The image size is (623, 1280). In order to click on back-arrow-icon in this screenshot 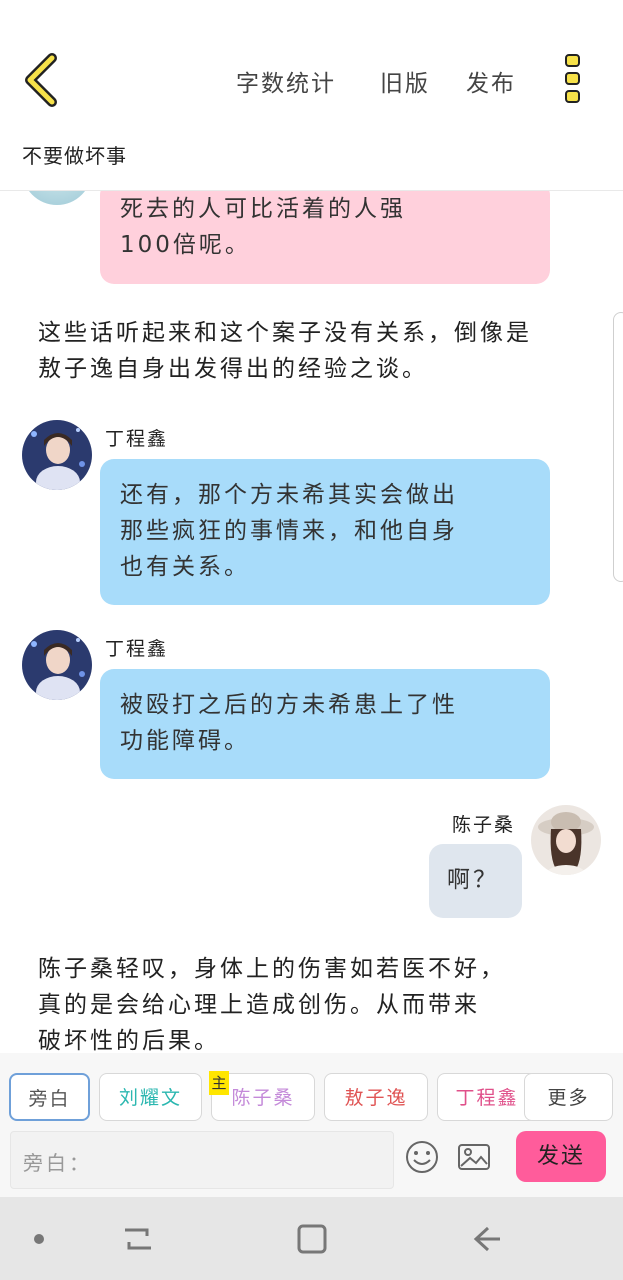, I will do `click(42, 80)`.